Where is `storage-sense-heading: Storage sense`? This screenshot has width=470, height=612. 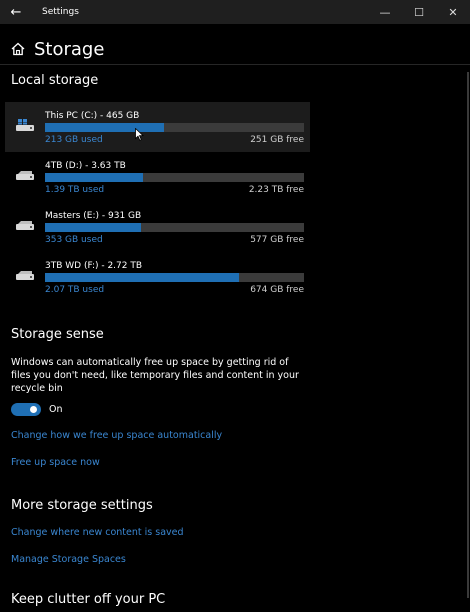
storage-sense-heading: Storage sense is located at coordinates (57, 334).